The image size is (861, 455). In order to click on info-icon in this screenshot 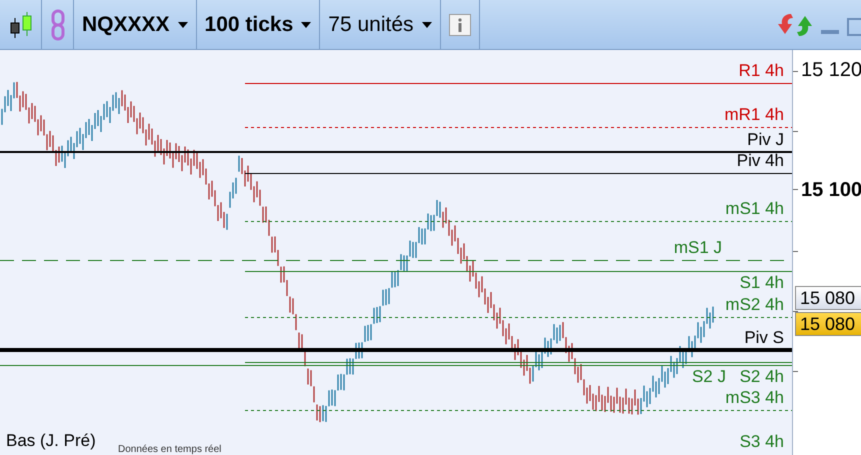, I will do `click(459, 25)`.